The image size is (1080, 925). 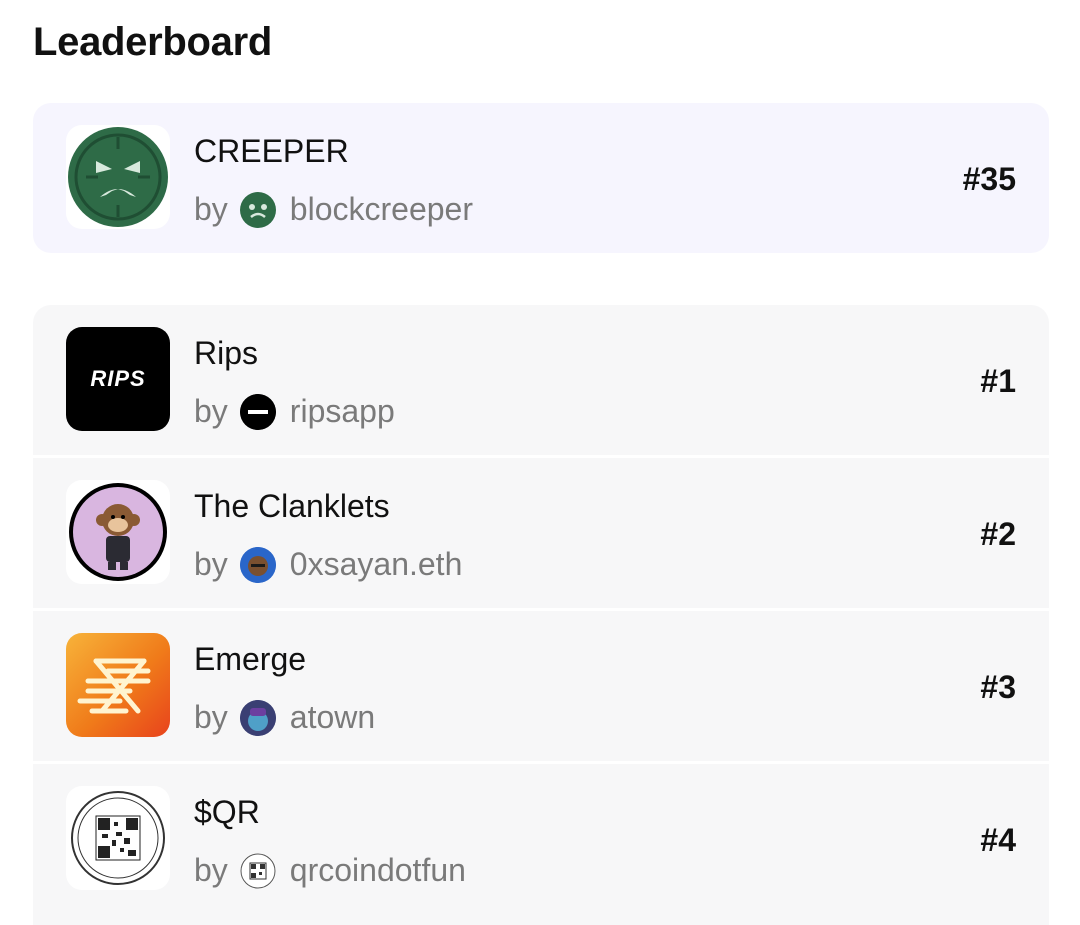 What do you see at coordinates (998, 381) in the screenshot?
I see `entry-rank: #1` at bounding box center [998, 381].